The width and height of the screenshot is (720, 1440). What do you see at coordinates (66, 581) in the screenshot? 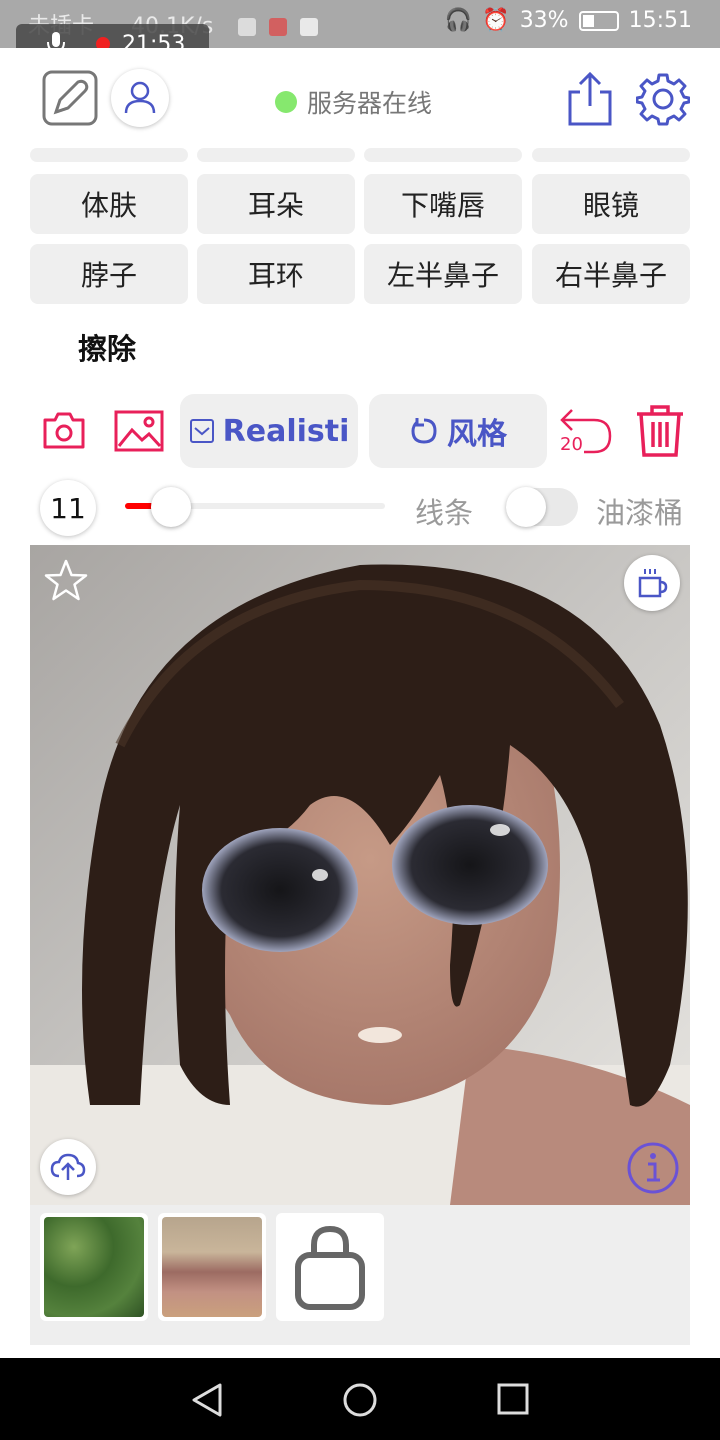
I see `star-icon` at bounding box center [66, 581].